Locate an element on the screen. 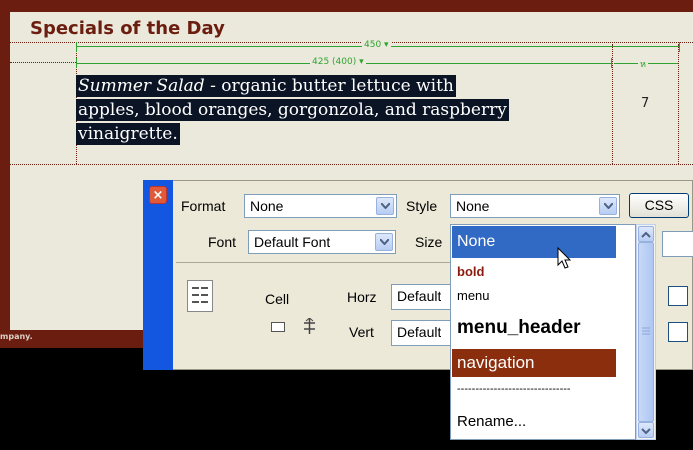  column-width-label: 425 (400) ▾ is located at coordinates (338, 62).